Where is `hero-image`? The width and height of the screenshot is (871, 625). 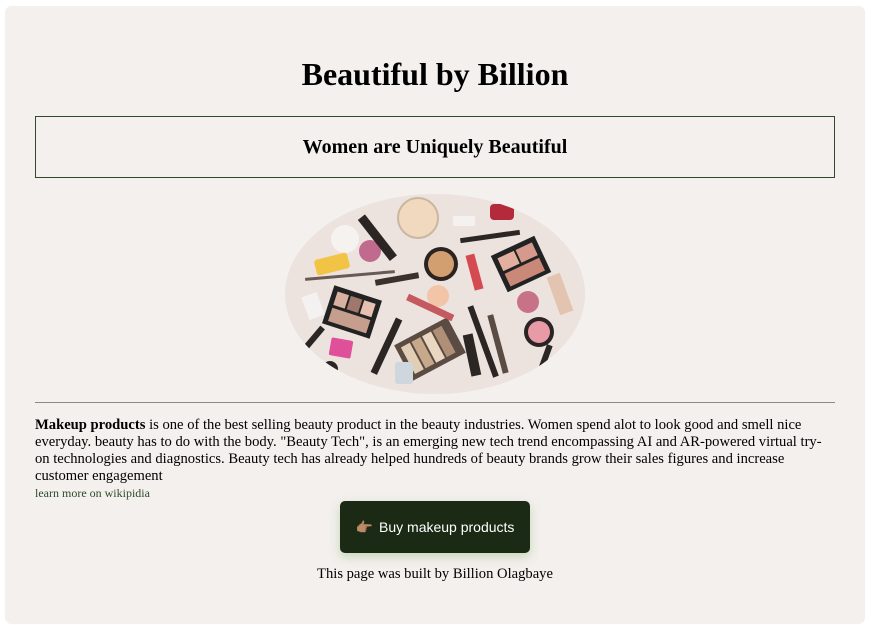 hero-image is located at coordinates (435, 294).